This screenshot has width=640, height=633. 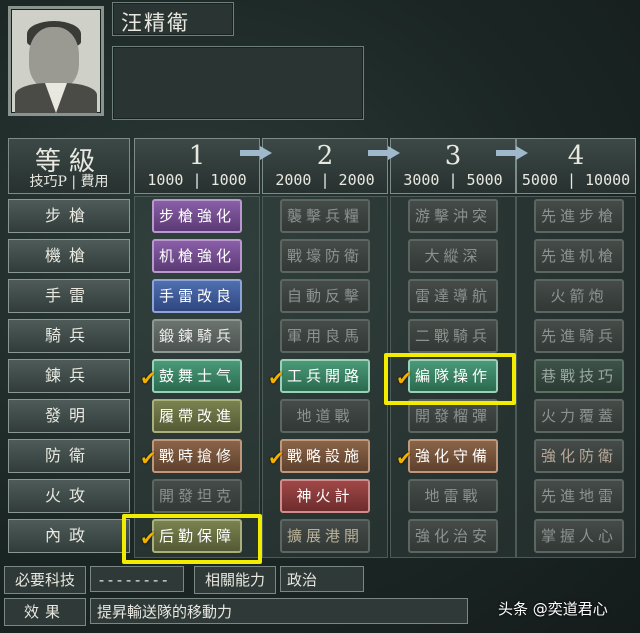 I want to click on row-label: 機槍, so click(x=69, y=256).